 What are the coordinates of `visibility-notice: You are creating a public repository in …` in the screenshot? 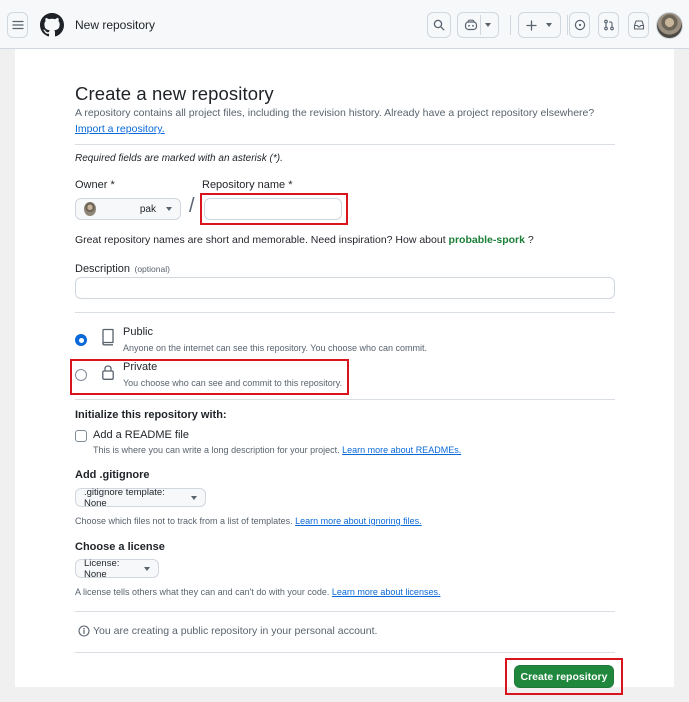 It's located at (235, 631).